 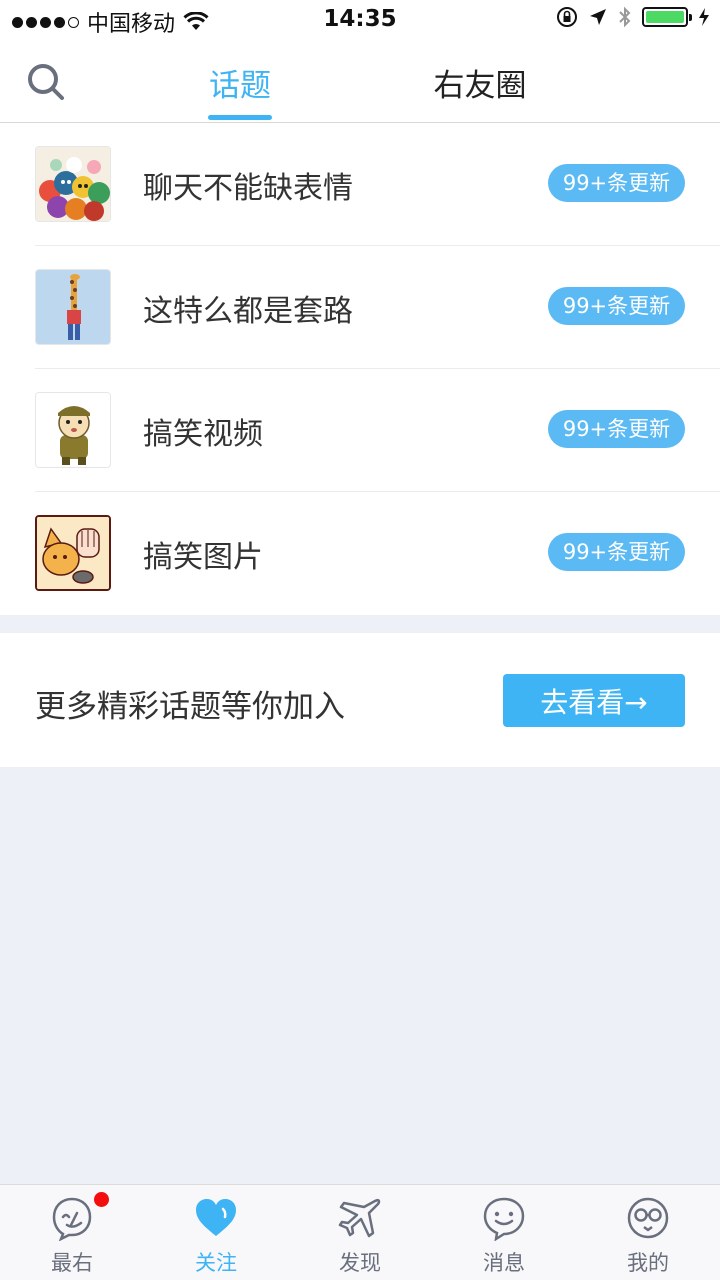 I want to click on tabbar-item-discover: 发现, so click(x=360, y=1232).